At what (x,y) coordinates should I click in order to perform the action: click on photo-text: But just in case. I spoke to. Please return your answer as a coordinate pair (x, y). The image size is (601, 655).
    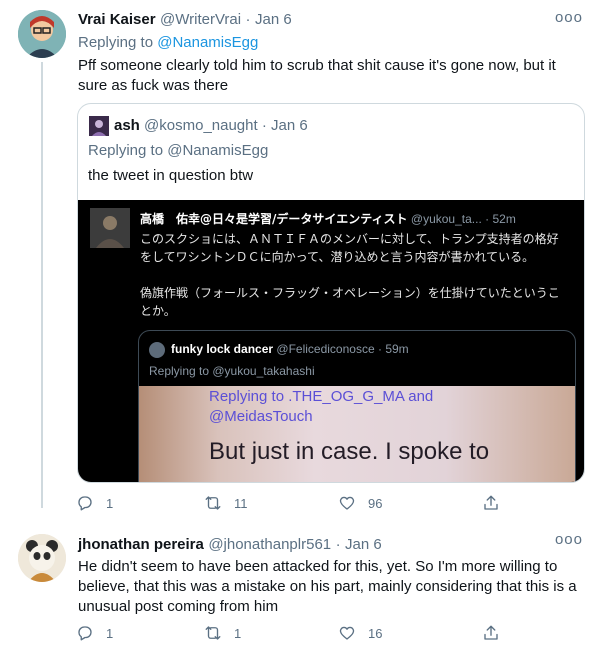
    Looking at the image, I should click on (349, 451).